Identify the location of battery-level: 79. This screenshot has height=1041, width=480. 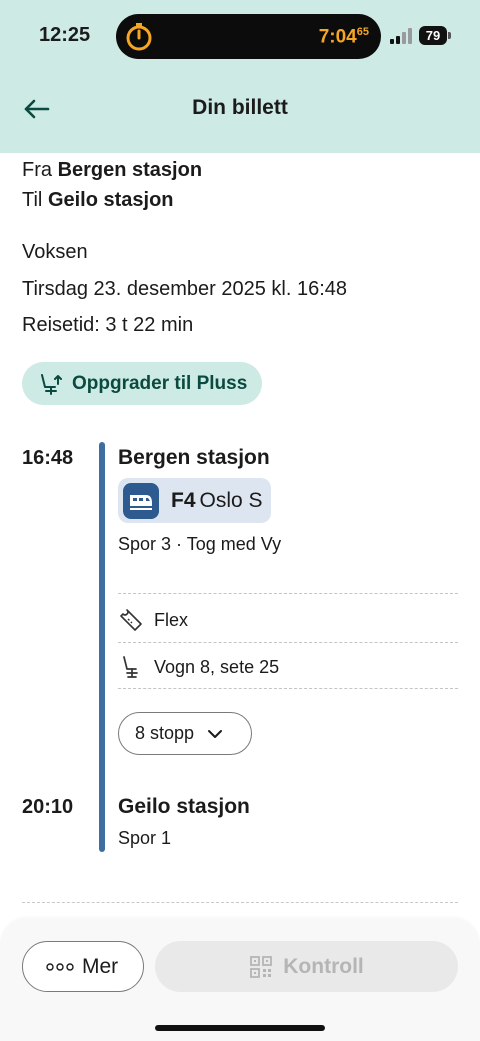
(433, 35).